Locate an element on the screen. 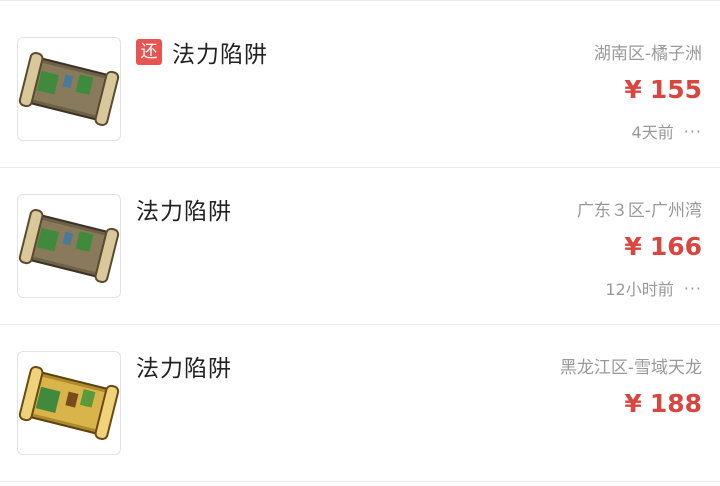 Image resolution: width=720 pixels, height=486 pixels. price: ¥166 is located at coordinates (663, 246).